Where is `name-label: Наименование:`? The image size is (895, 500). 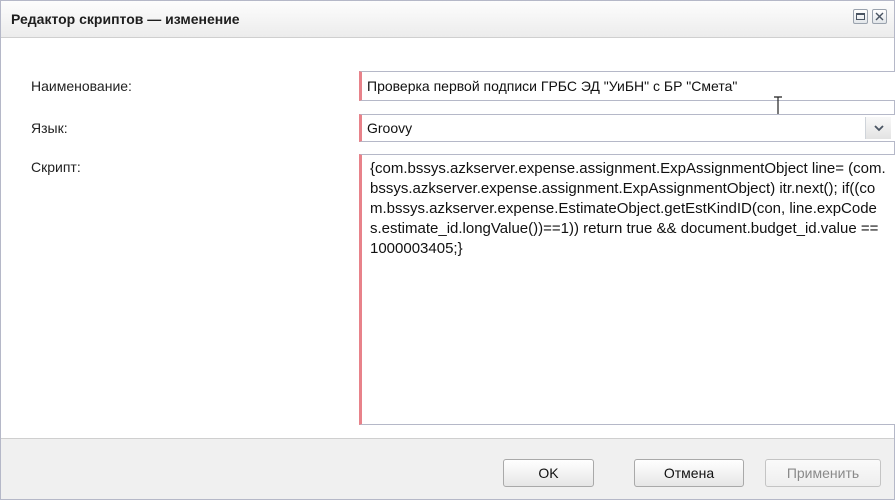 name-label: Наименование: is located at coordinates (81, 86).